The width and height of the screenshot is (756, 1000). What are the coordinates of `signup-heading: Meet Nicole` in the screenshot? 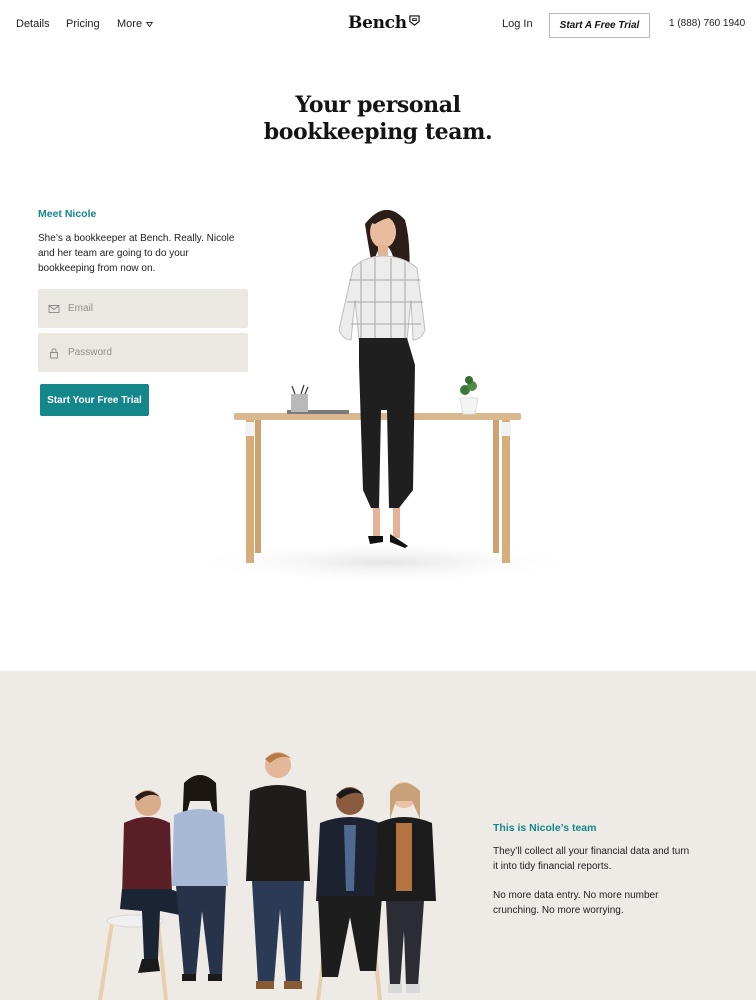 It's located at (67, 214).